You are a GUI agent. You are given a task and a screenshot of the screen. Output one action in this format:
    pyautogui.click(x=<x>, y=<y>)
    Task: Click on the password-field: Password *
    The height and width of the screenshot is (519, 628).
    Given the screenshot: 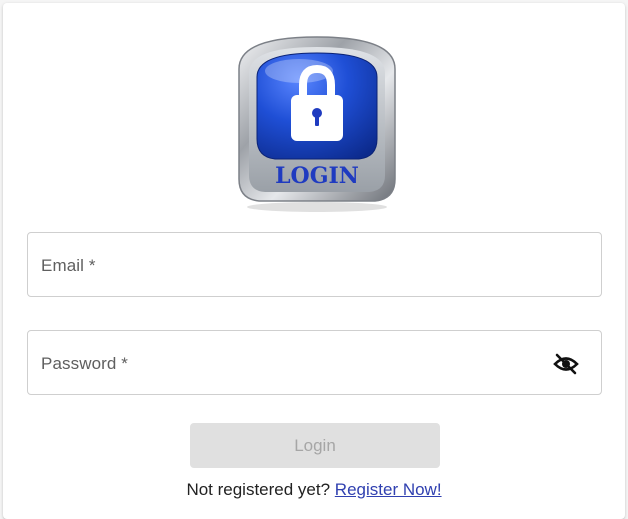 What is the action you would take?
    pyautogui.click(x=314, y=362)
    